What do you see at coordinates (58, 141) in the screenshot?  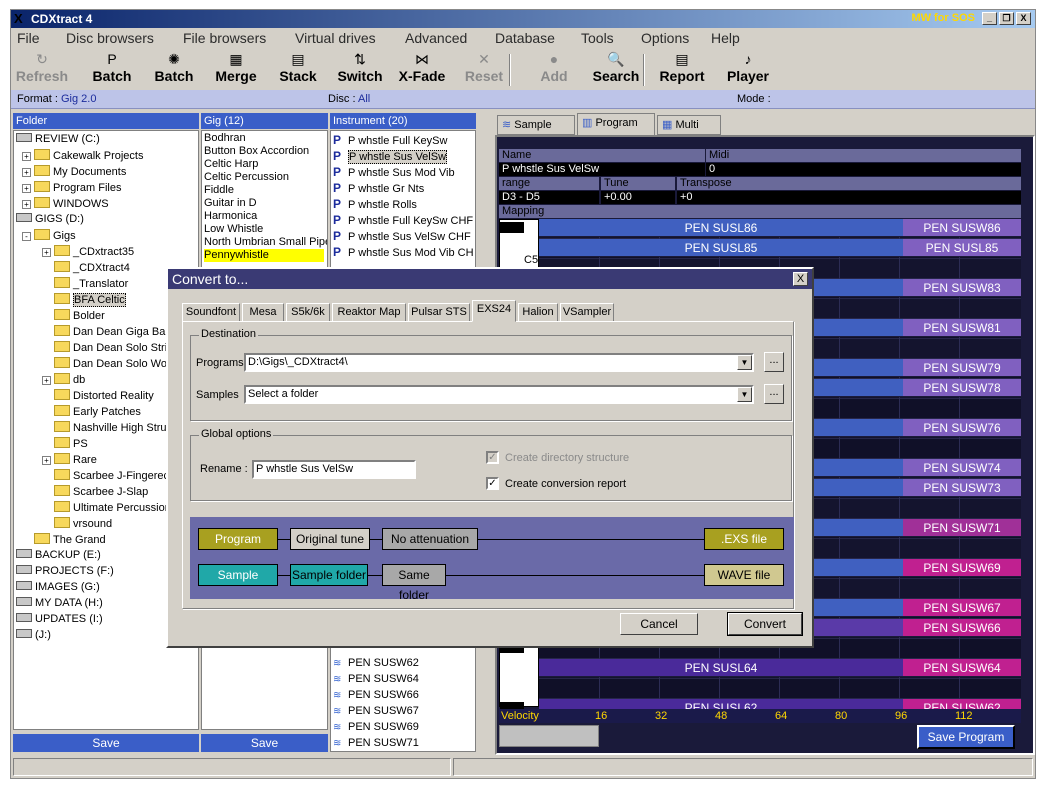 I see `tree-item: REVIEW (C:)` at bounding box center [58, 141].